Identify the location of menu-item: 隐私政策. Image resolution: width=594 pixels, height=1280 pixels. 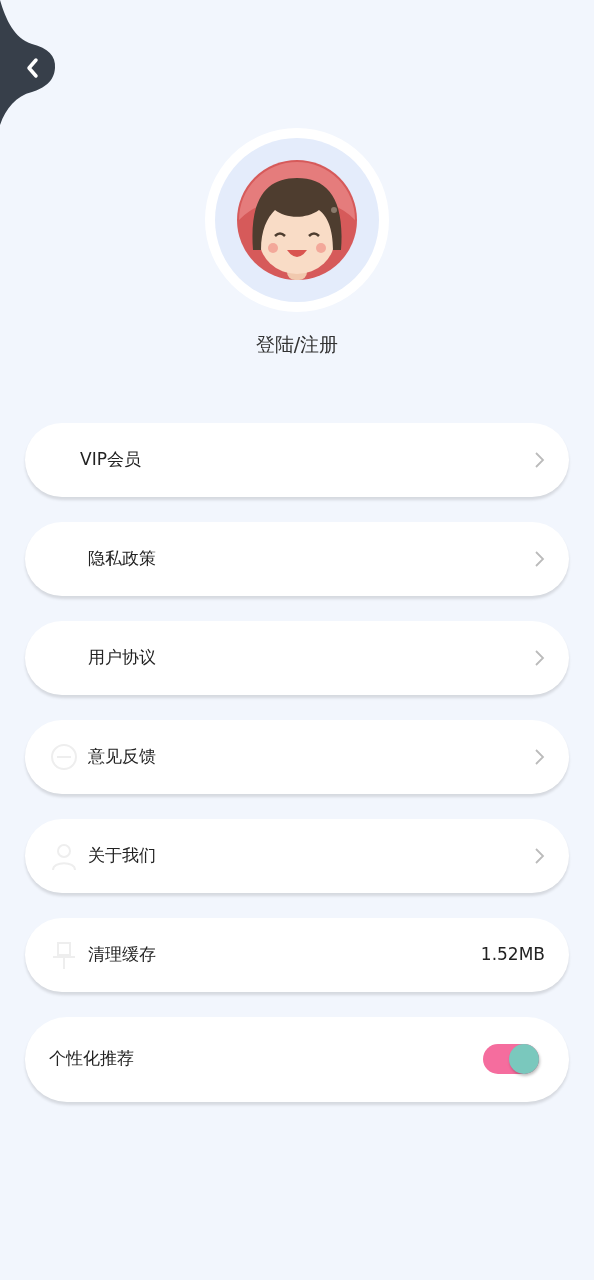
(297, 558).